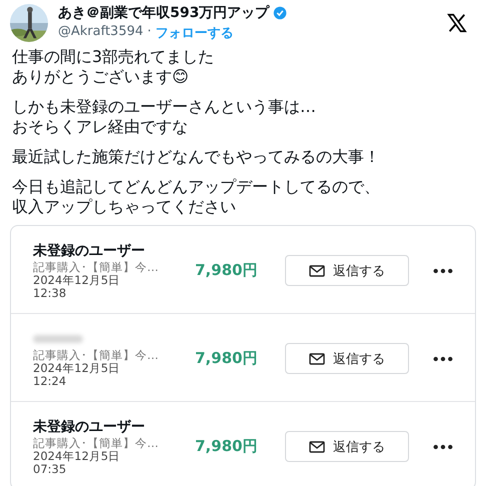 The image size is (486, 486). I want to click on purchase-time: 12:24, so click(50, 381).